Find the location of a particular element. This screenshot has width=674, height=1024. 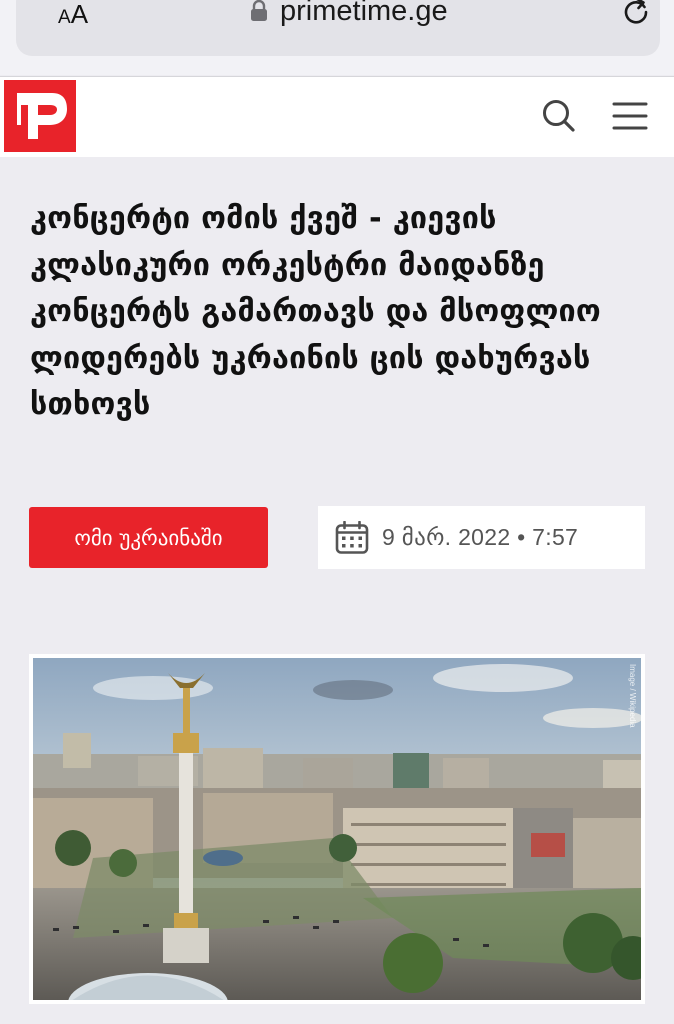

search-icon is located at coordinates (558, 115).